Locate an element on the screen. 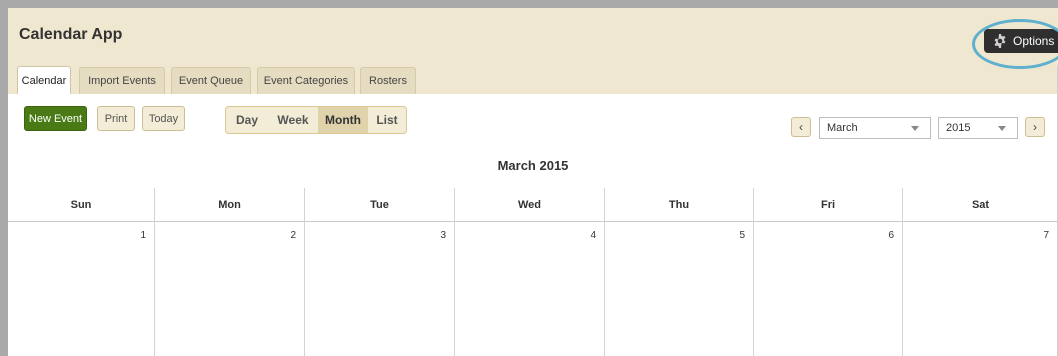  day-header-tue: Tue is located at coordinates (380, 205).